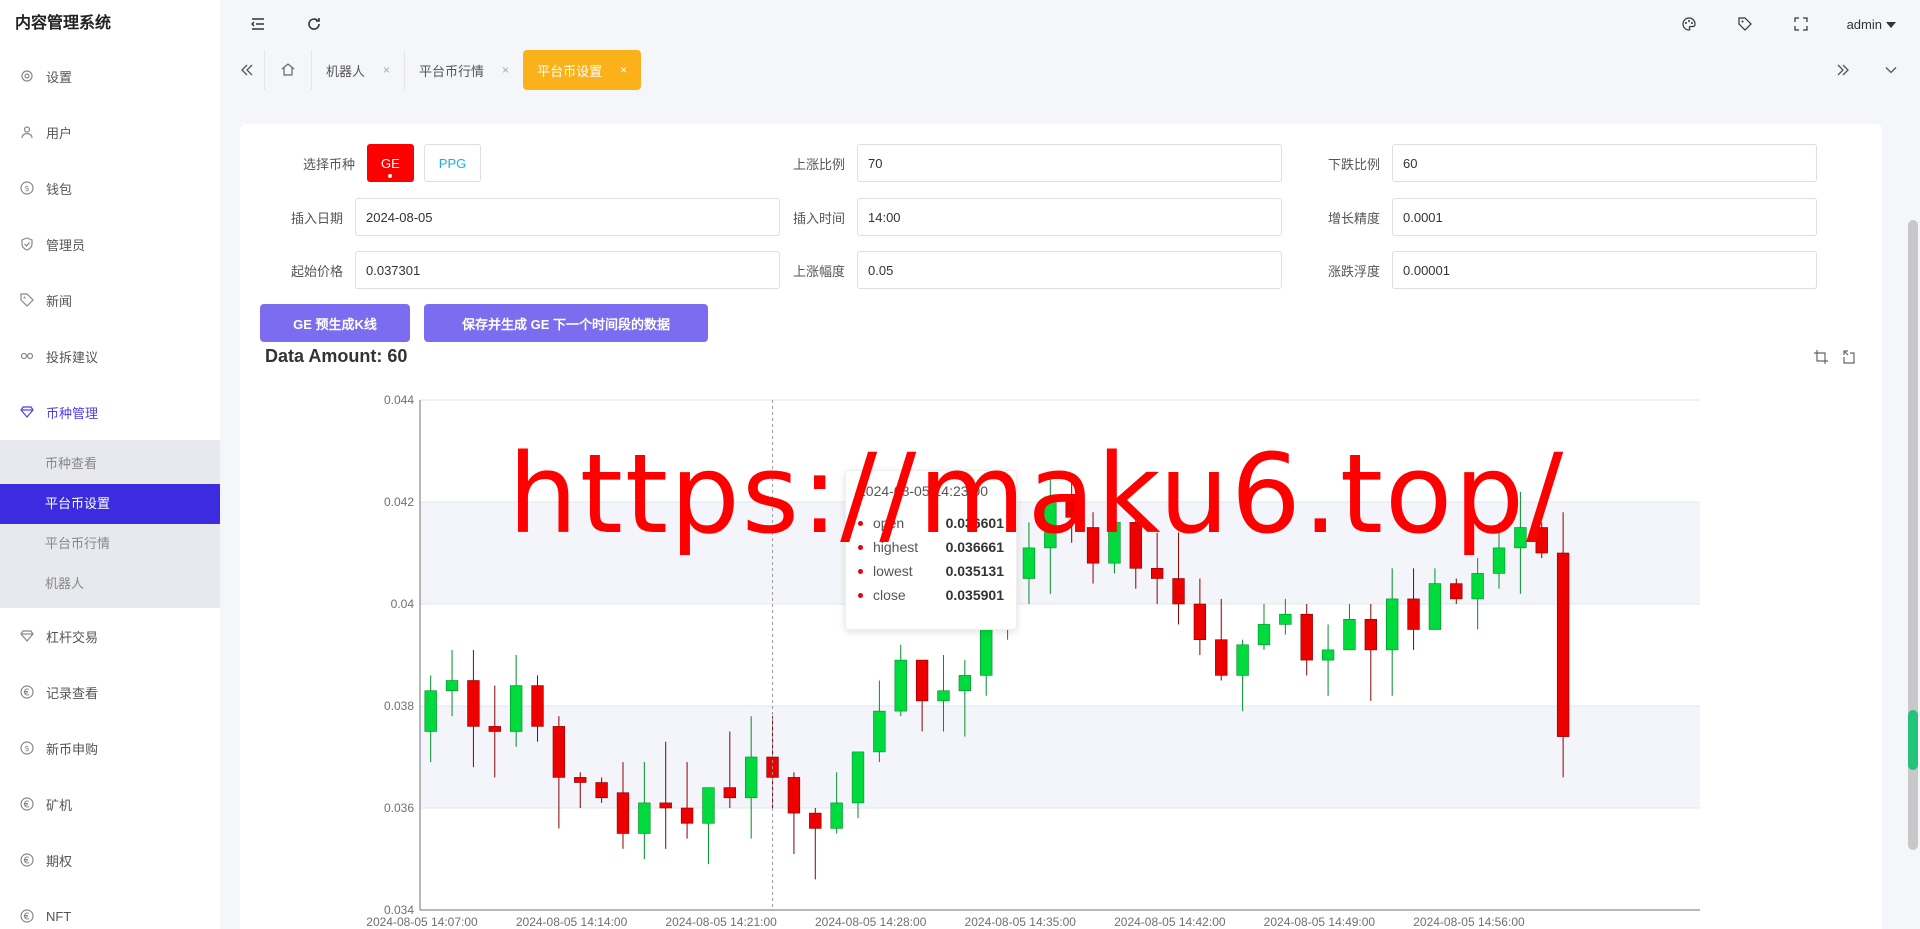 The height and width of the screenshot is (929, 1920). What do you see at coordinates (1069, 270) in the screenshot?
I see `rise-range-input` at bounding box center [1069, 270].